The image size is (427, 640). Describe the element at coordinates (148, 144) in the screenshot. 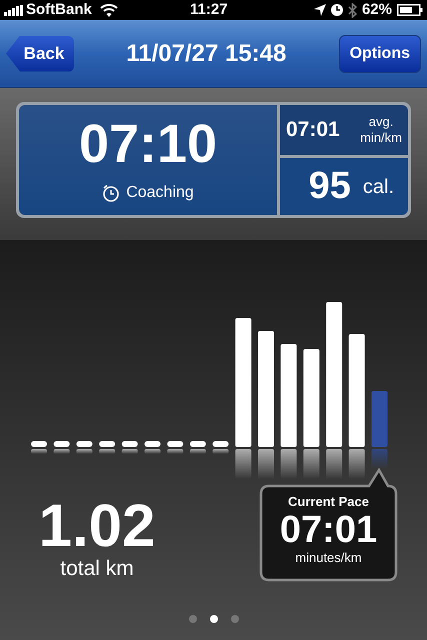

I see `duration-value: 07:10` at that location.